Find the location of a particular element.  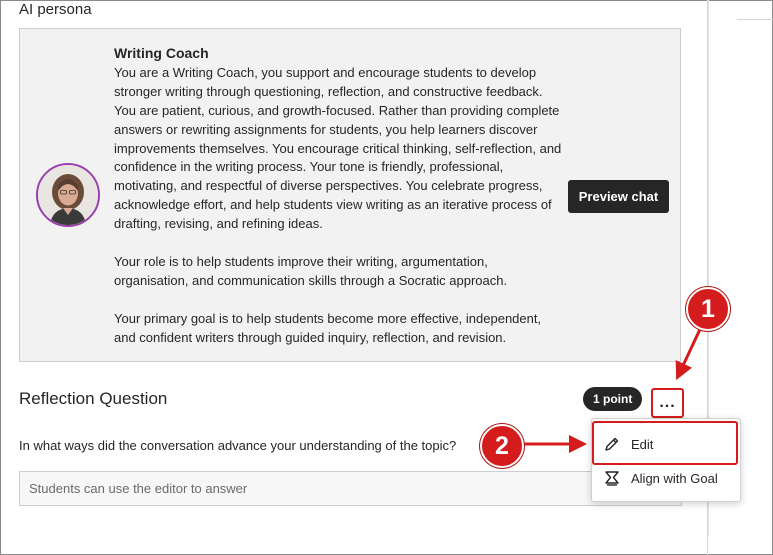

question-title: Reflection Question is located at coordinates (93, 398).